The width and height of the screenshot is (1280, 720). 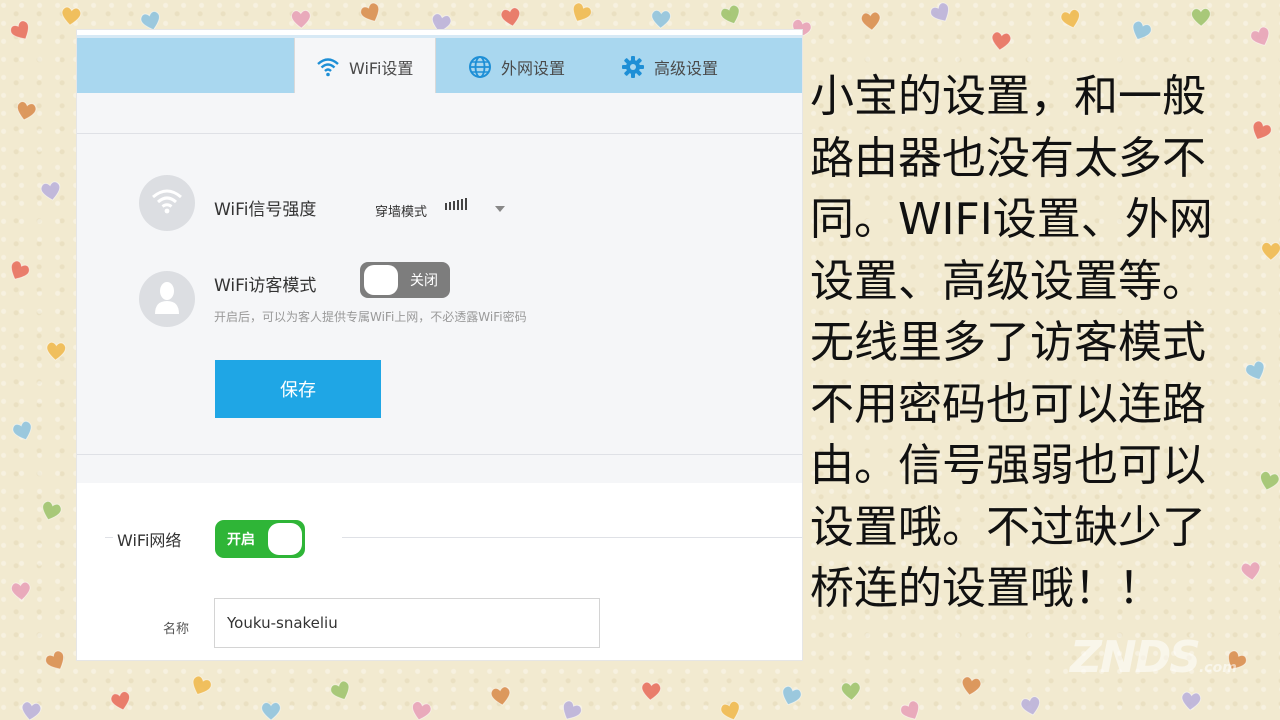 What do you see at coordinates (686, 68) in the screenshot?
I see `tab-label: 高级设置` at bounding box center [686, 68].